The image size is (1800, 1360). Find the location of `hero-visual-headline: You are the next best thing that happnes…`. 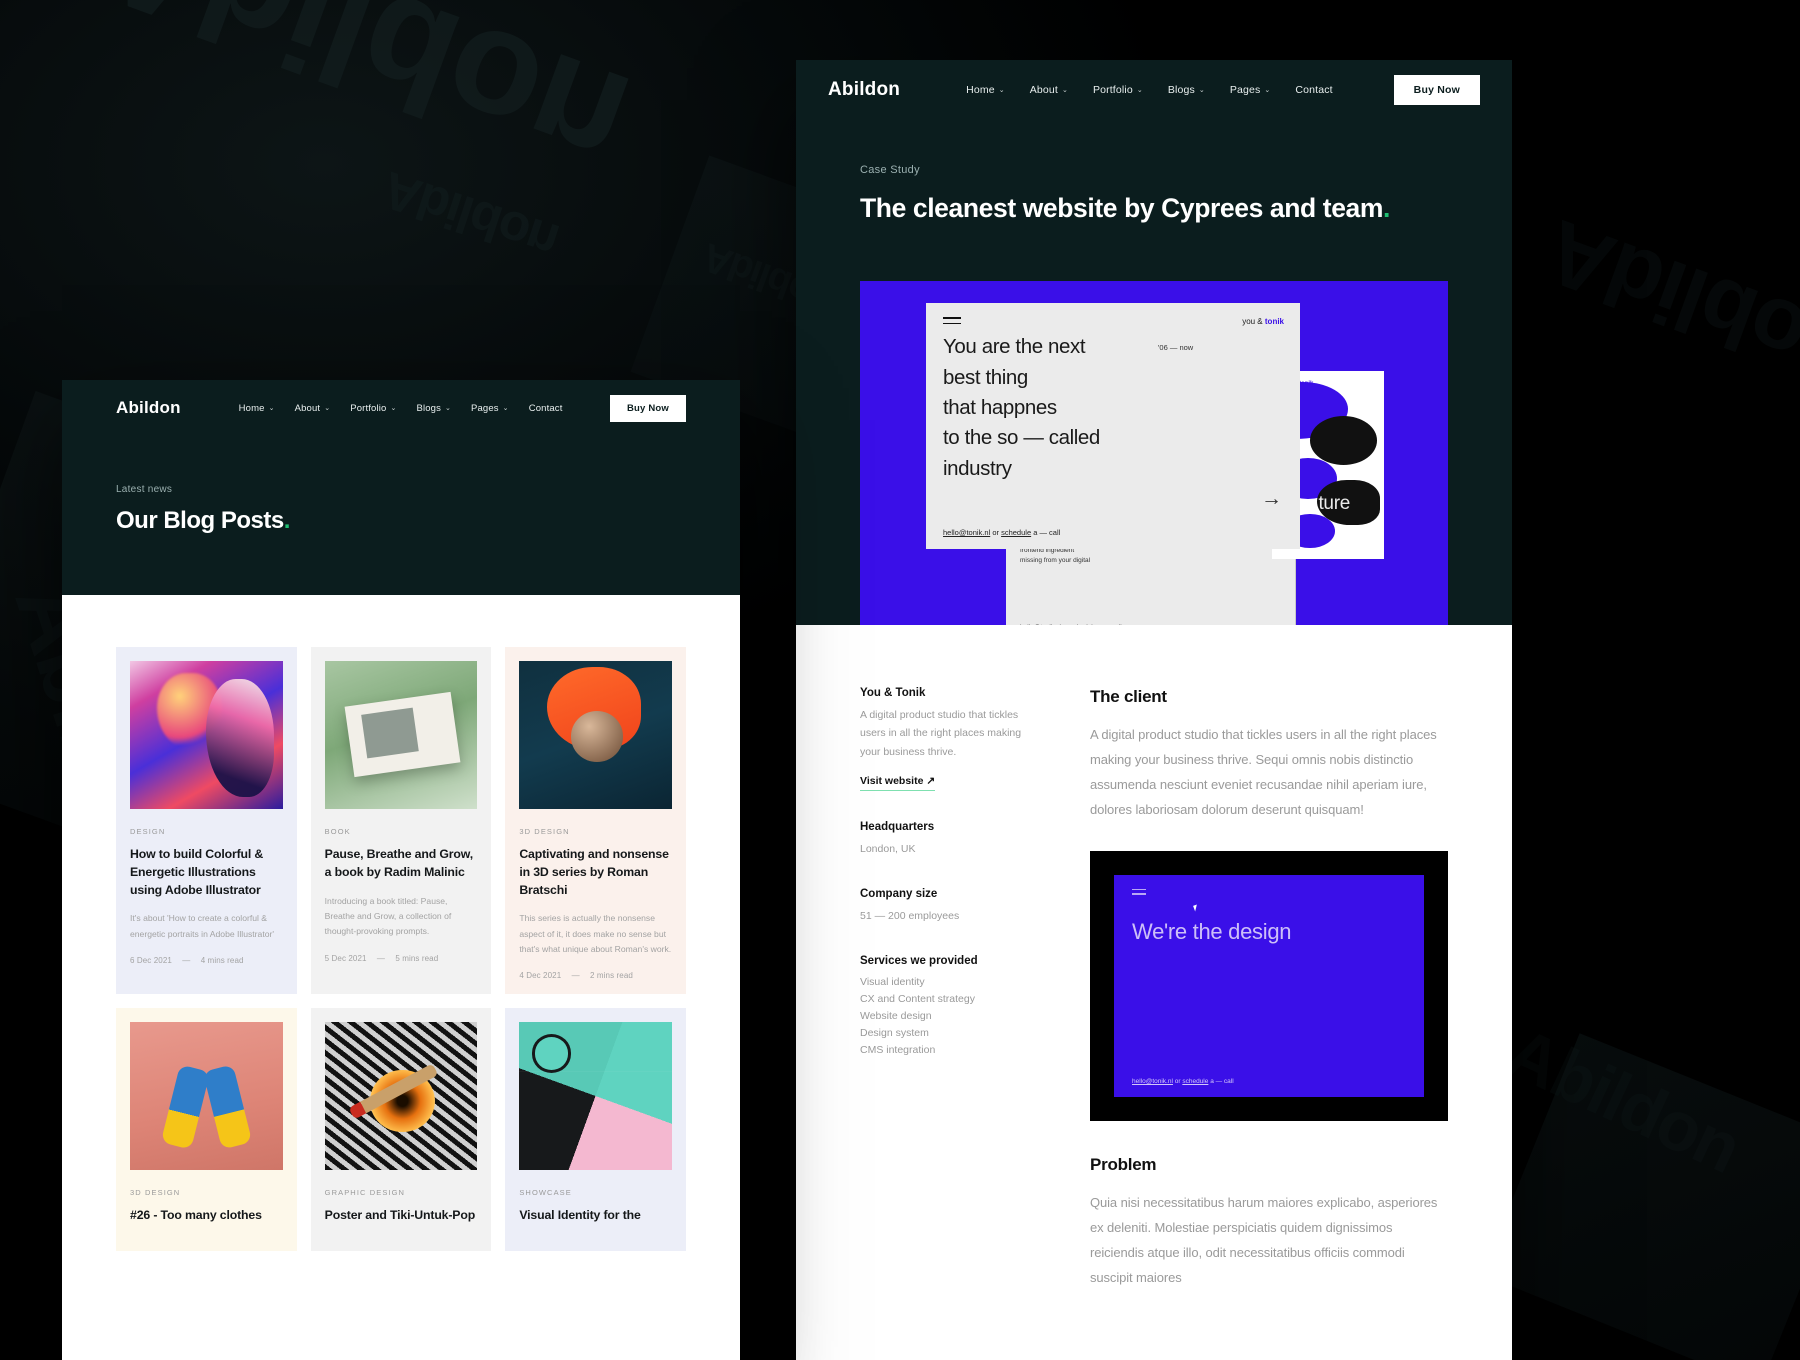

hero-visual-headline: You are the next best thing that happnes… is located at coordinates (1021, 407).